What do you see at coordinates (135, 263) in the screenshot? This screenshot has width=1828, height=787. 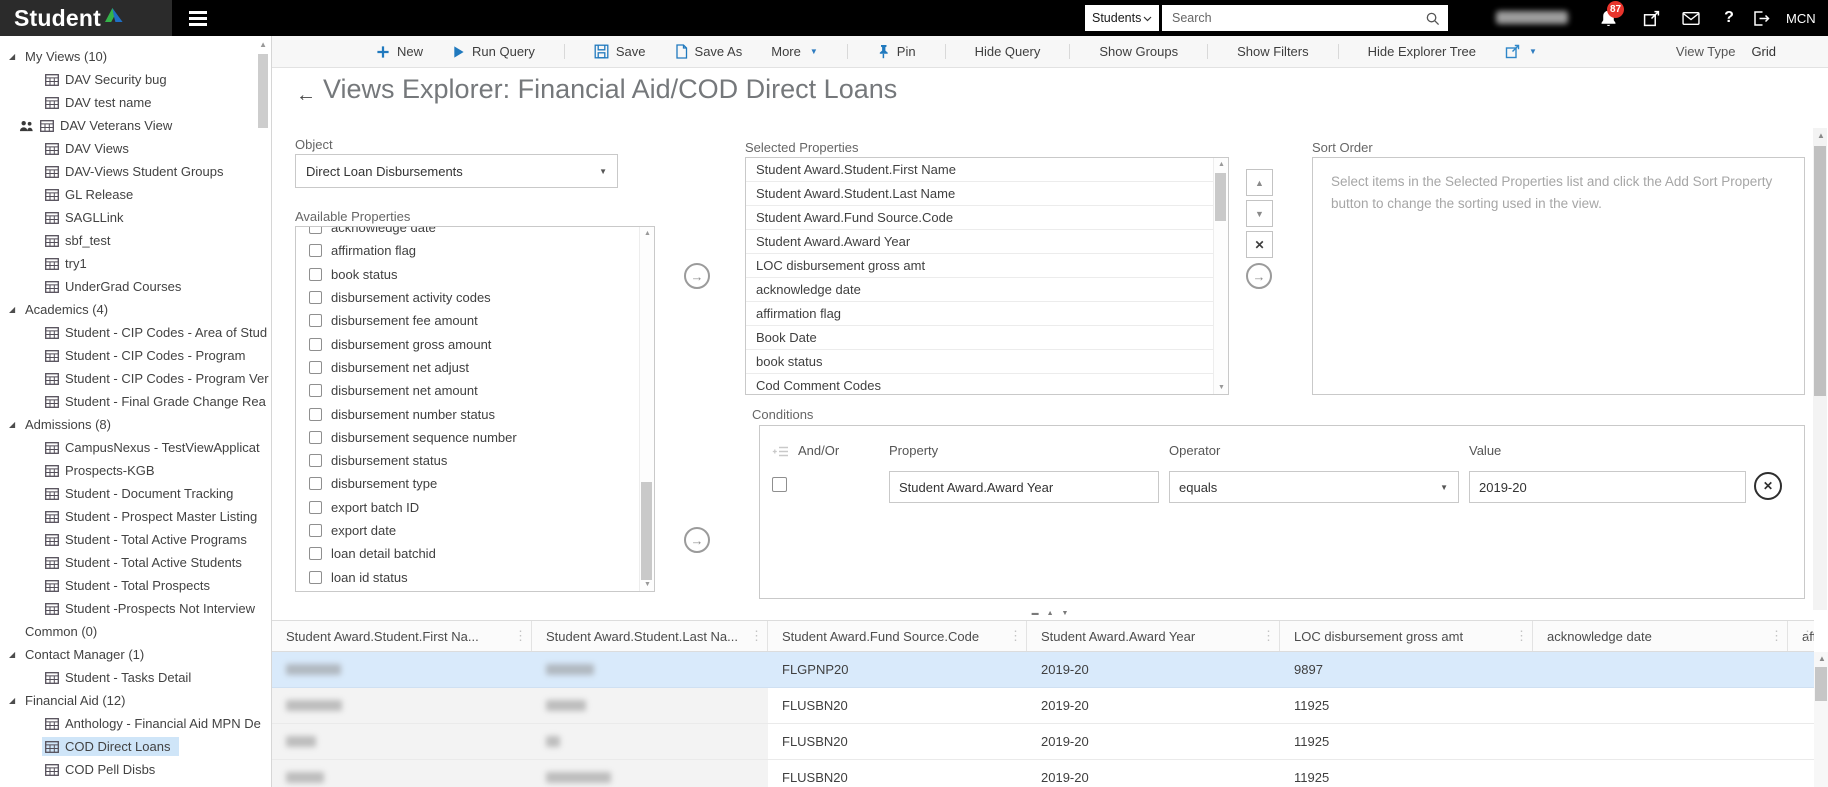 I see `sidebar-item: try1` at bounding box center [135, 263].